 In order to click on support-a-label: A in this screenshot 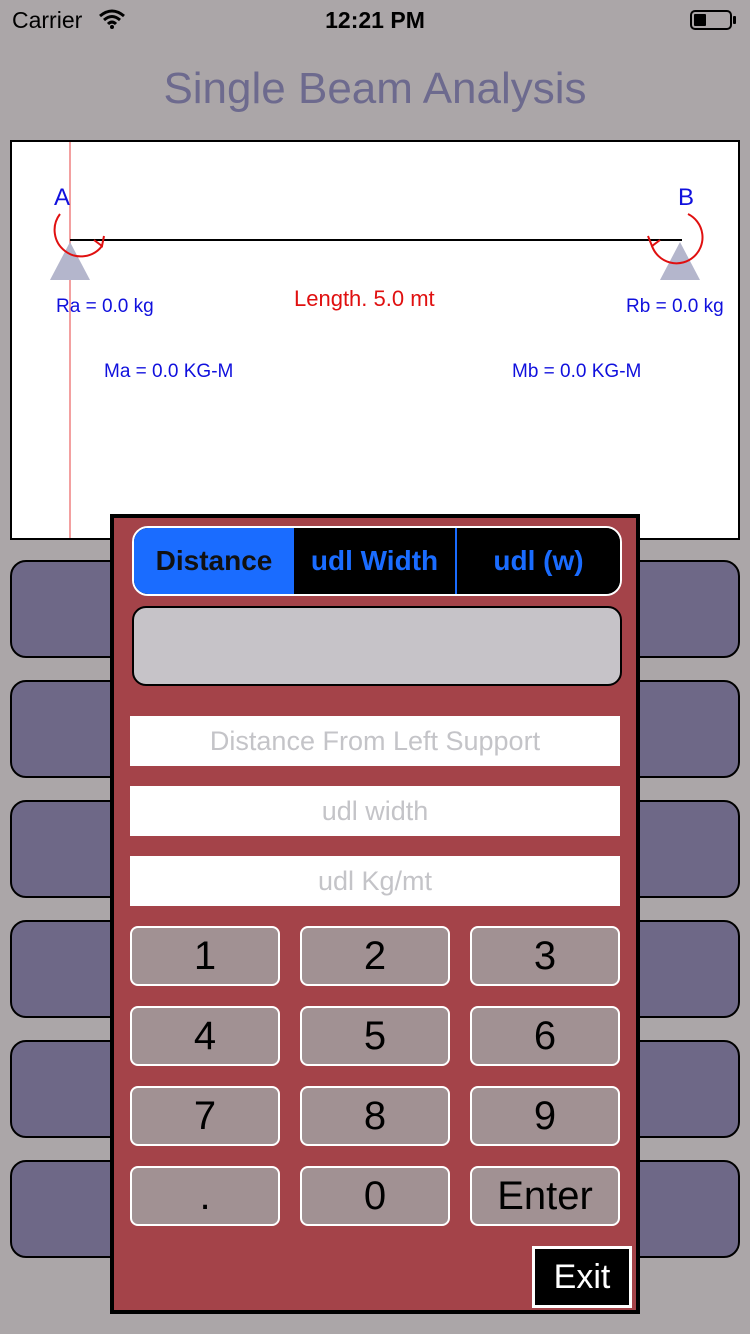, I will do `click(62, 197)`.